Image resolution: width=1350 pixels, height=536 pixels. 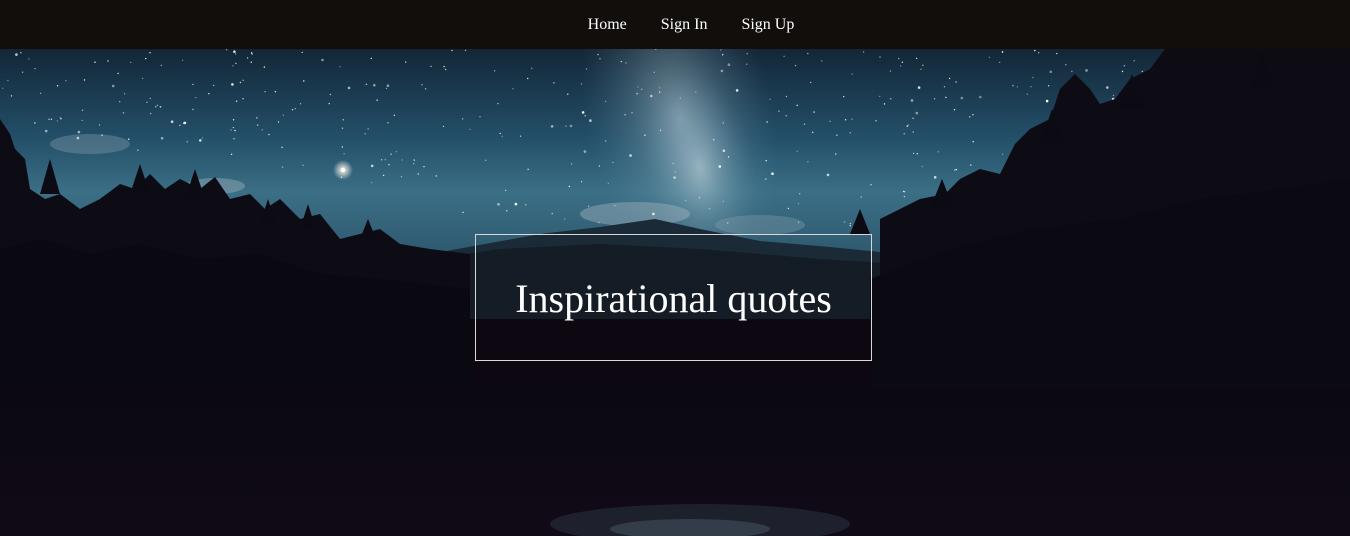 I want to click on nav-link-home: Home, so click(x=607, y=24).